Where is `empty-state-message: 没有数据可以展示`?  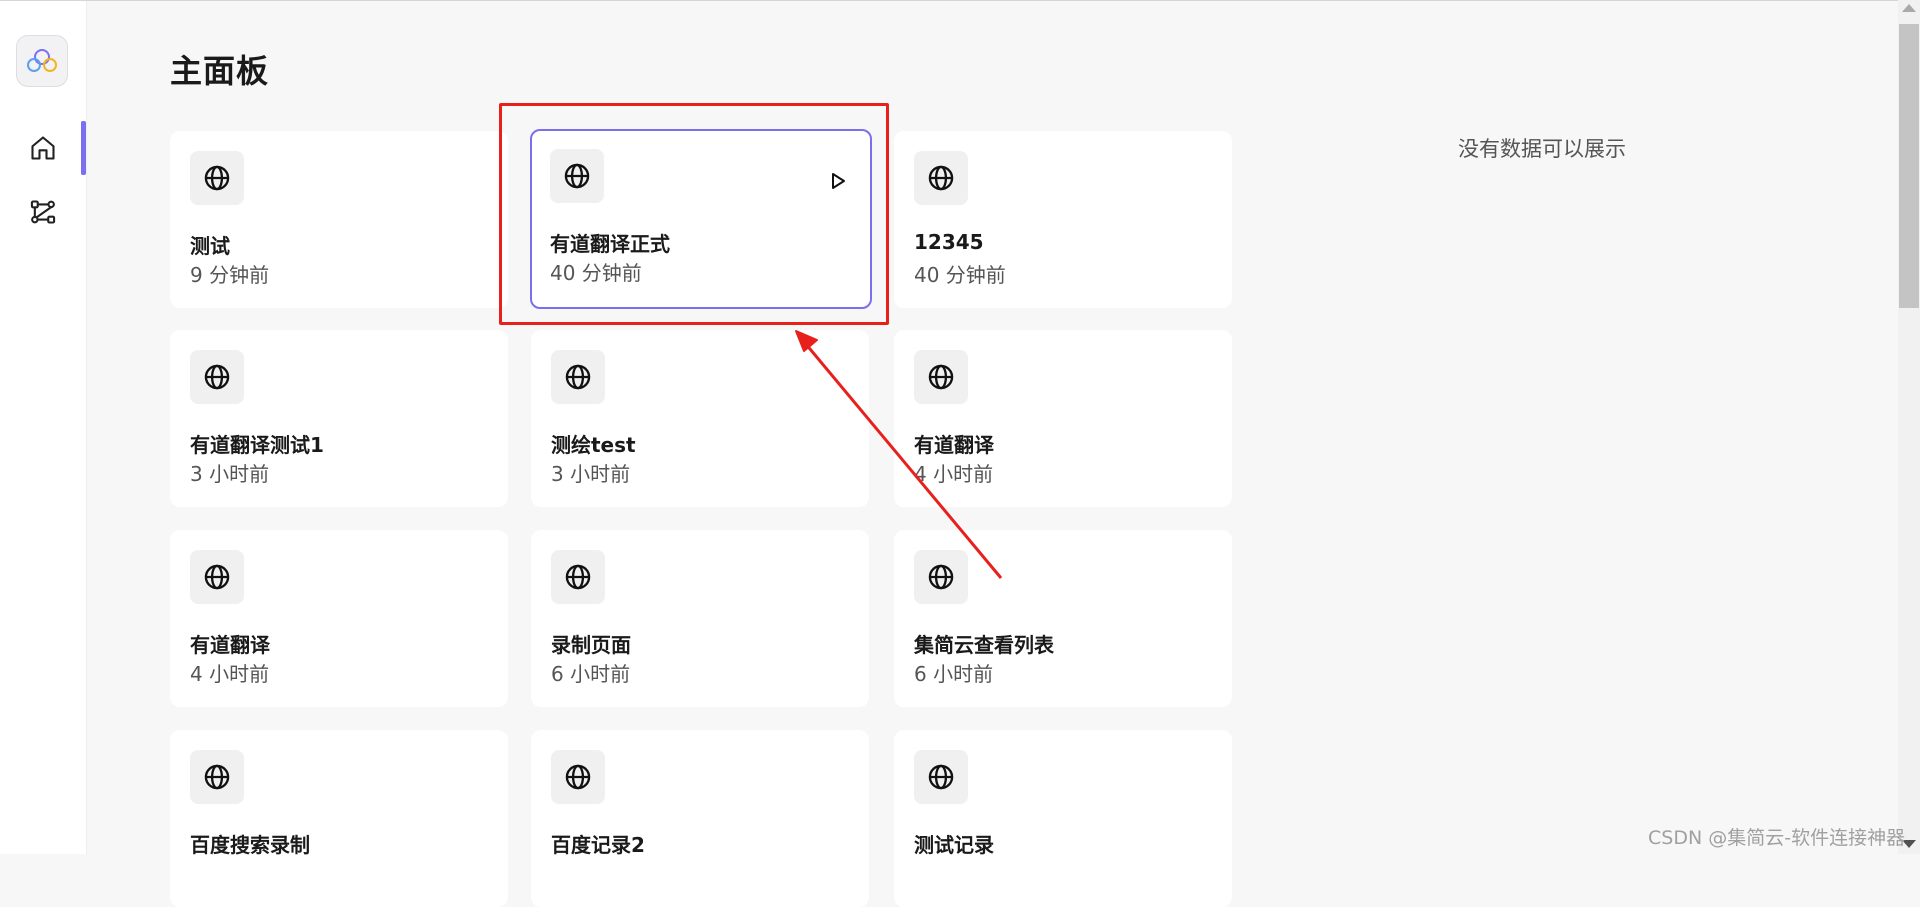
empty-state-message: 没有数据可以展示 is located at coordinates (1542, 149).